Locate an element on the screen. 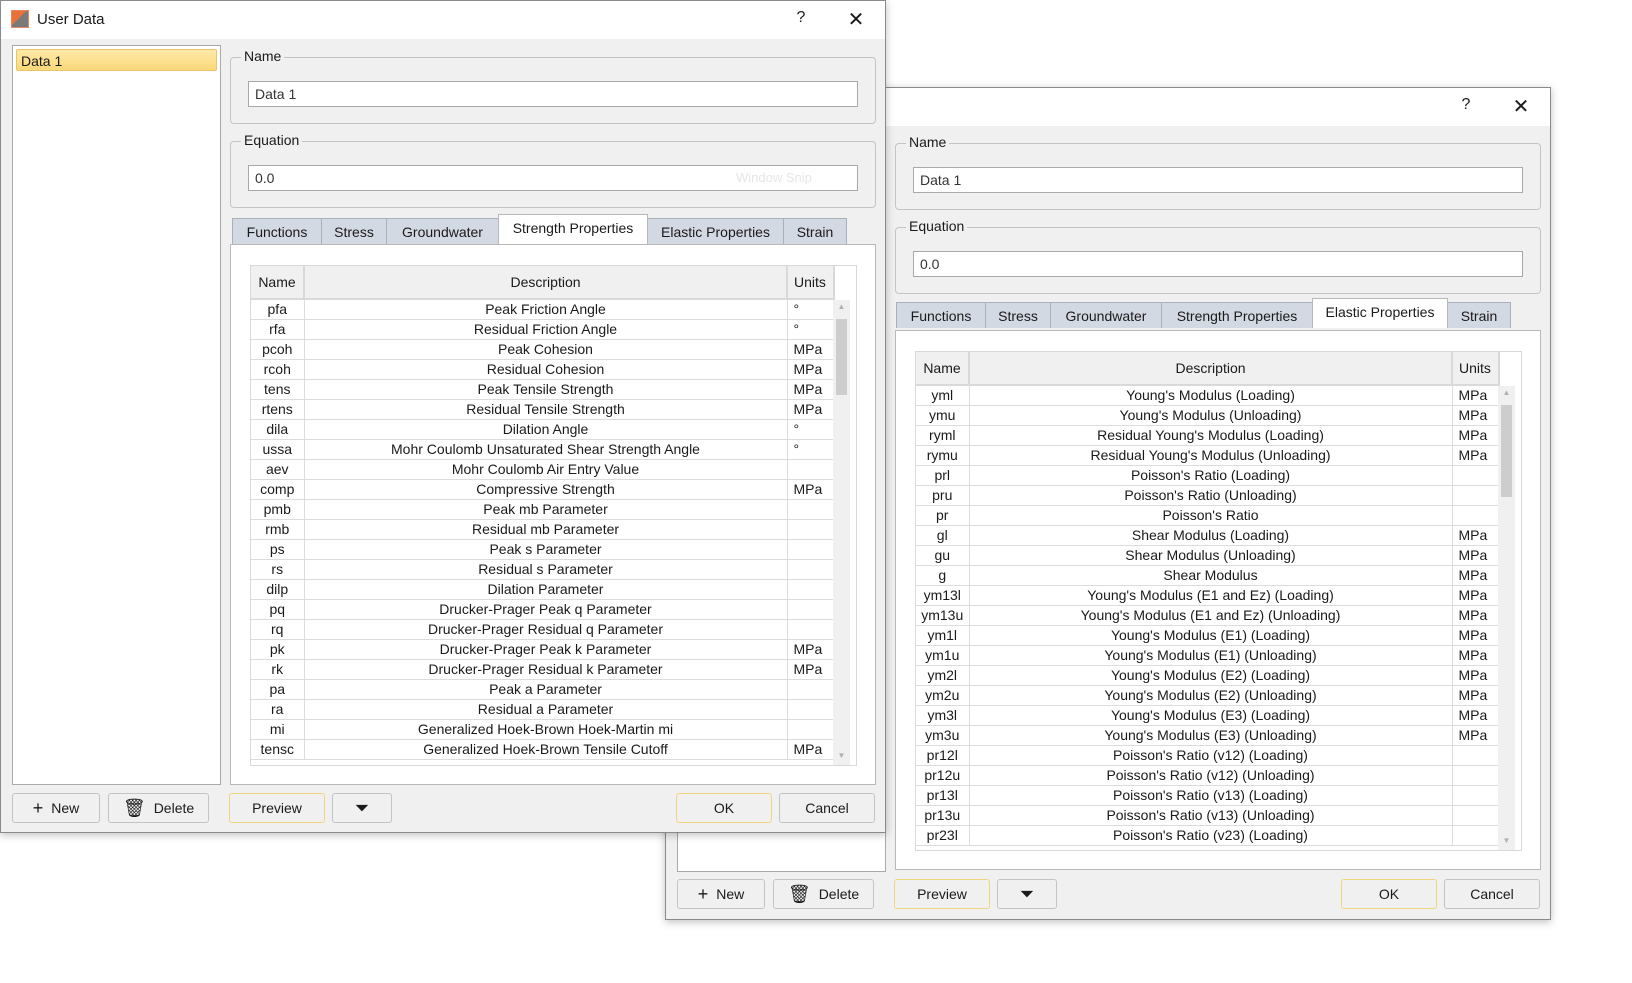 The width and height of the screenshot is (1632, 983). table-row: pr13u Poisson's Ratio (v13) (Unloading) is located at coordinates (1208, 815).